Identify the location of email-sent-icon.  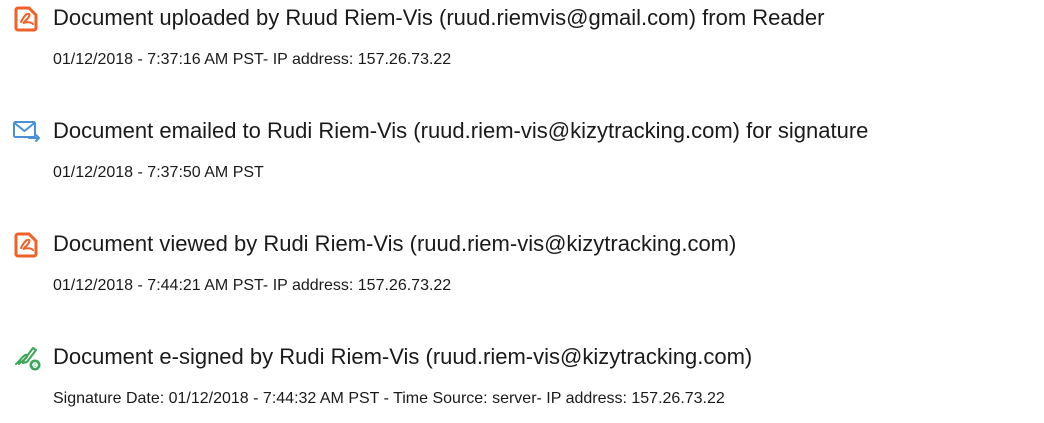
(27, 131).